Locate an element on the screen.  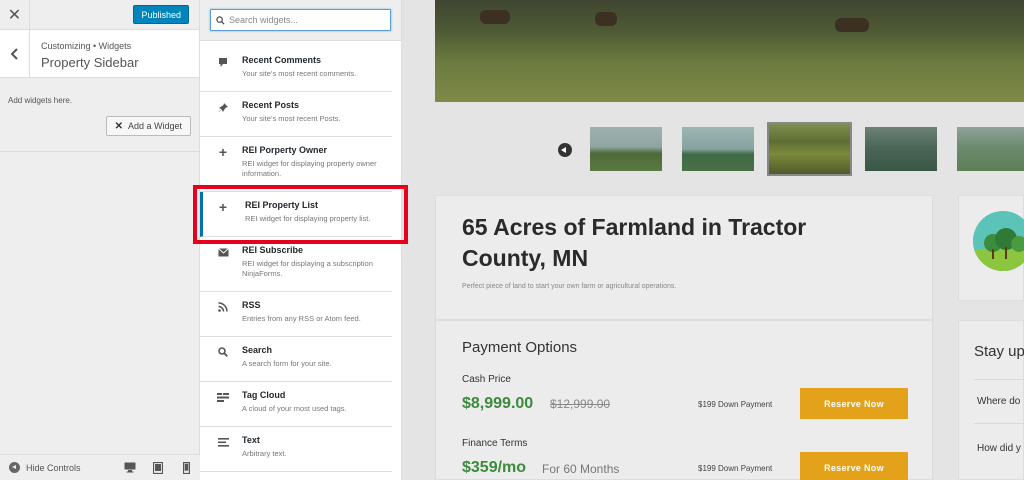
finance-down-payment: $199 Down Payment is located at coordinates (735, 468).